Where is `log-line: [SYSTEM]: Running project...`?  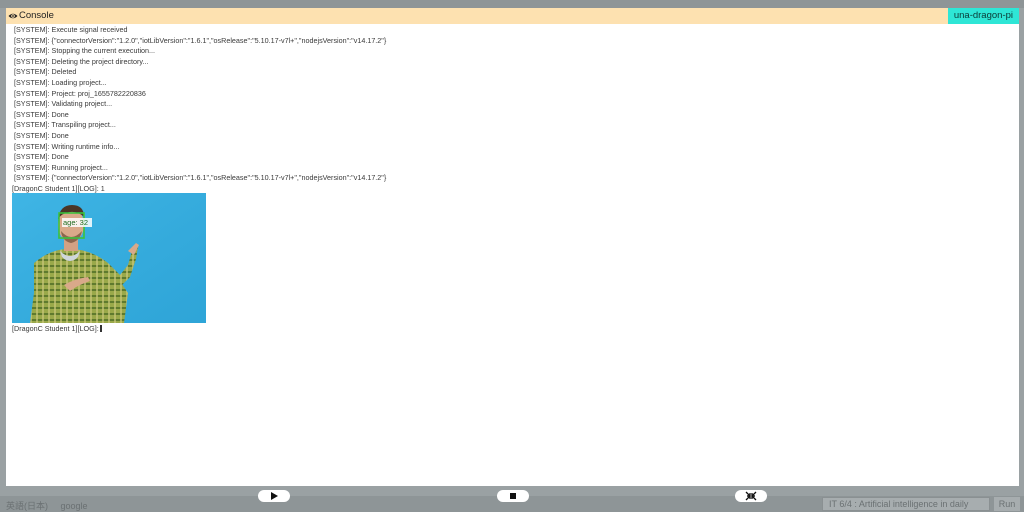 log-line: [SYSTEM]: Running project... is located at coordinates (61, 167).